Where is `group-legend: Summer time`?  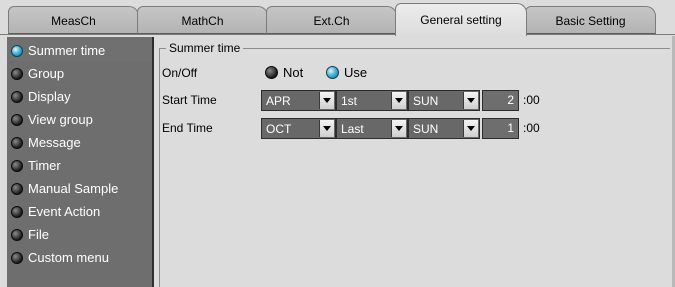
group-legend: Summer time is located at coordinates (205, 48).